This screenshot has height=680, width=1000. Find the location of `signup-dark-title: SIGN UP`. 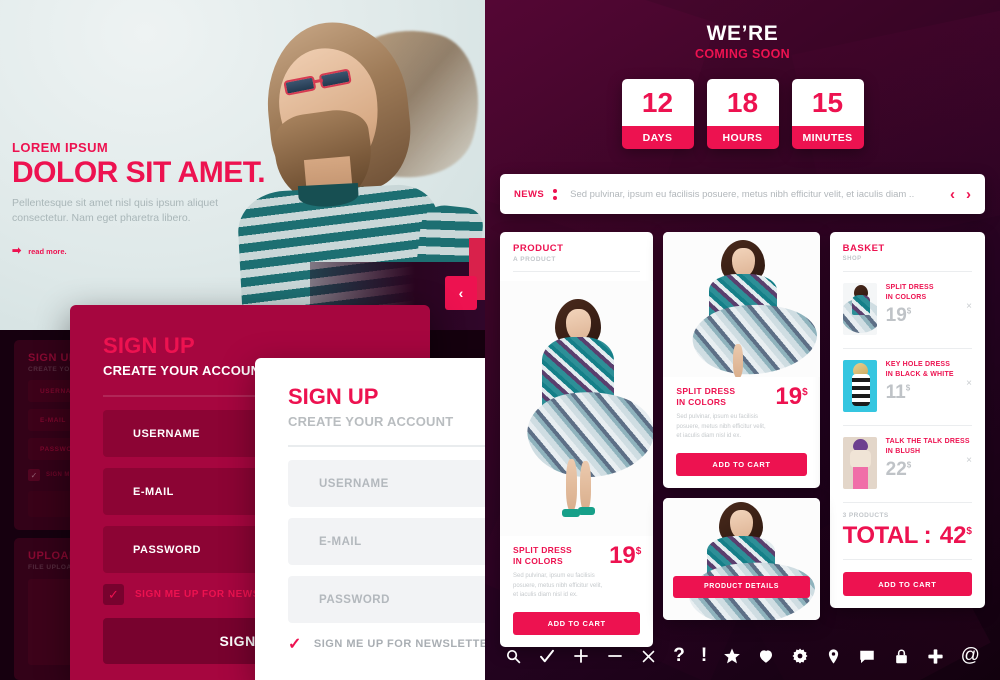

signup-dark-title: SIGN UP is located at coordinates (149, 345).